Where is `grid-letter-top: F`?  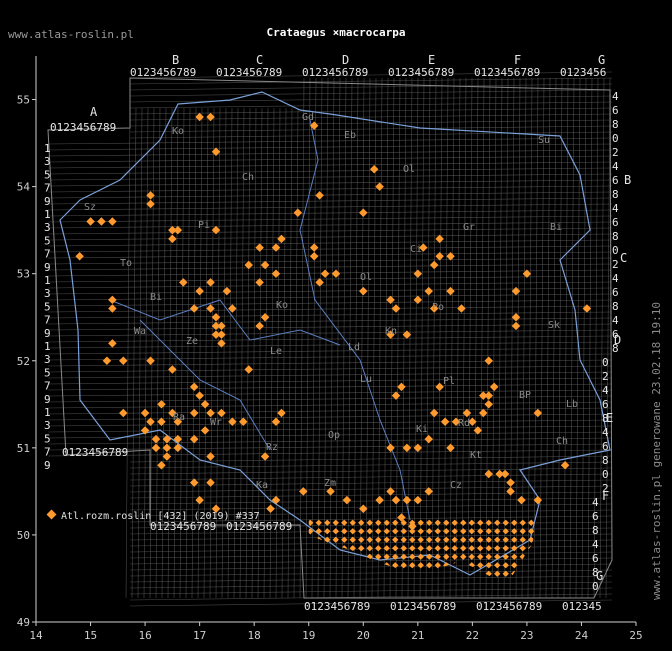 grid-letter-top: F is located at coordinates (517, 60).